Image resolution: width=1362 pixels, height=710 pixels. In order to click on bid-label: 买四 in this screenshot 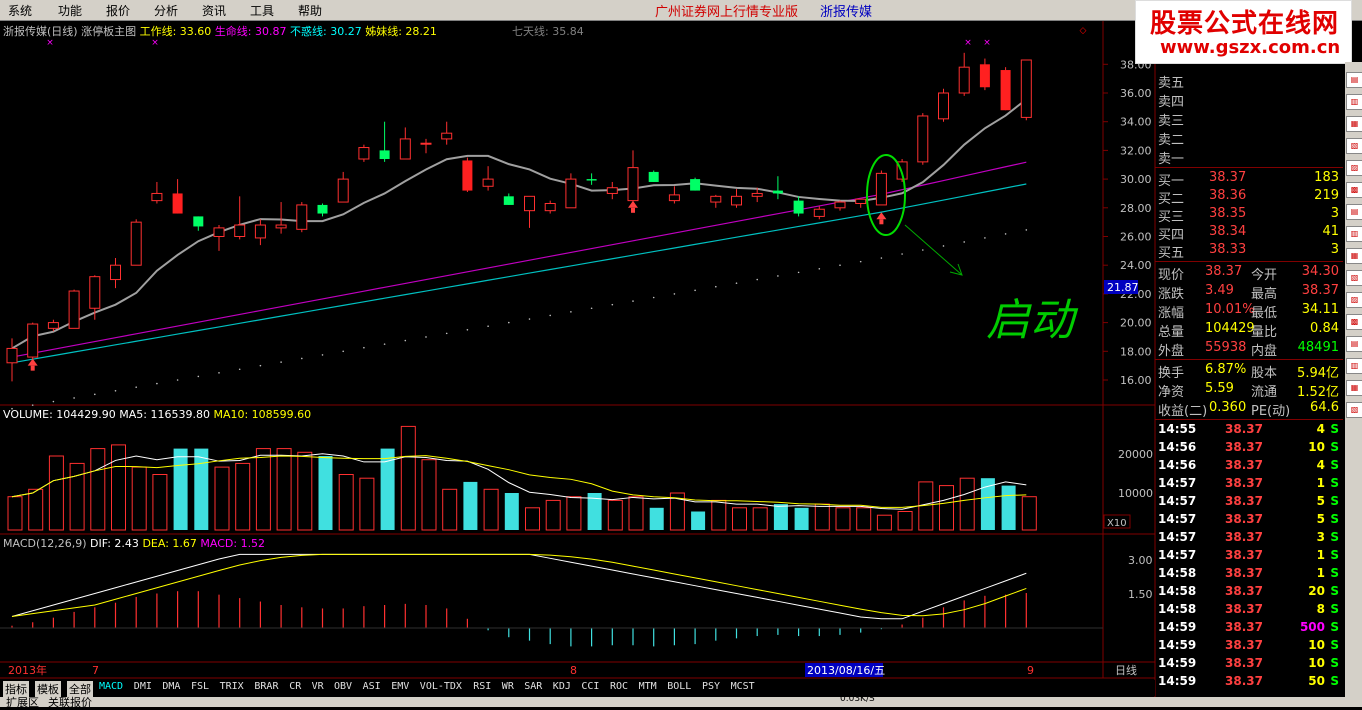, I will do `click(1171, 235)`.